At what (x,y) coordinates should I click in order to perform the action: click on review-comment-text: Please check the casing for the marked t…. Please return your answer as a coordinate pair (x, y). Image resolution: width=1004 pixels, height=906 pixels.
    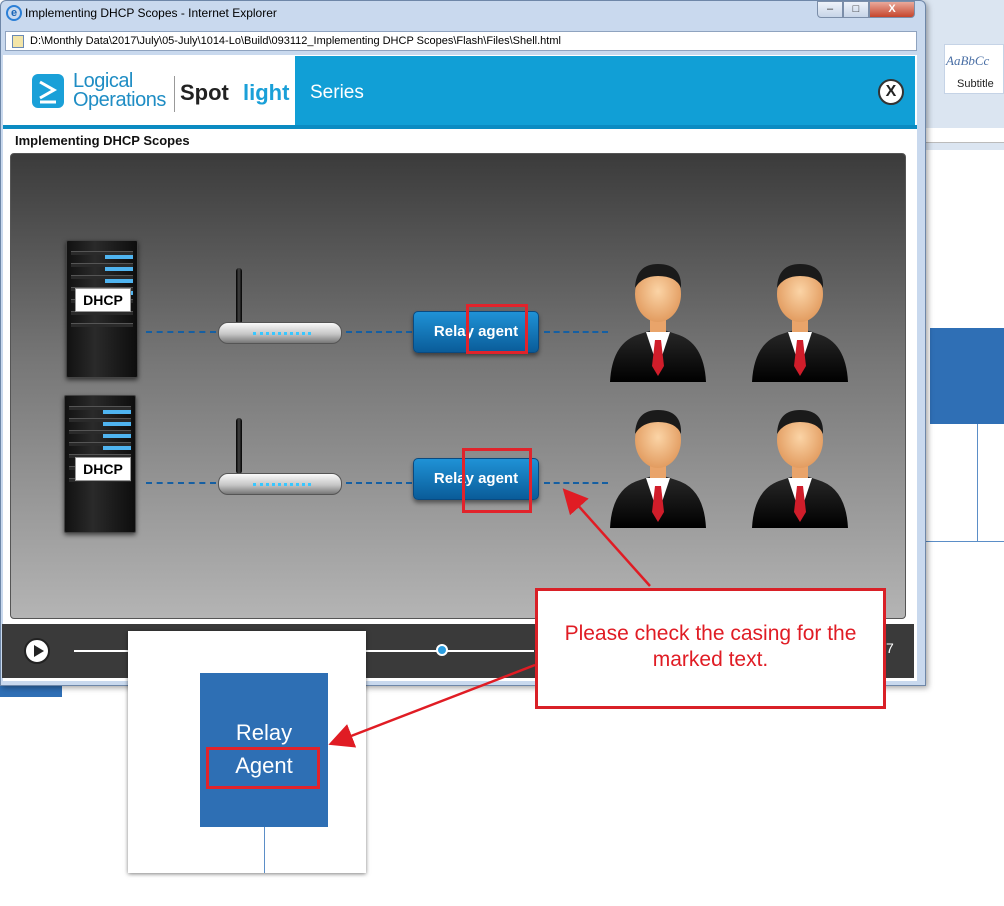
    Looking at the image, I should click on (710, 646).